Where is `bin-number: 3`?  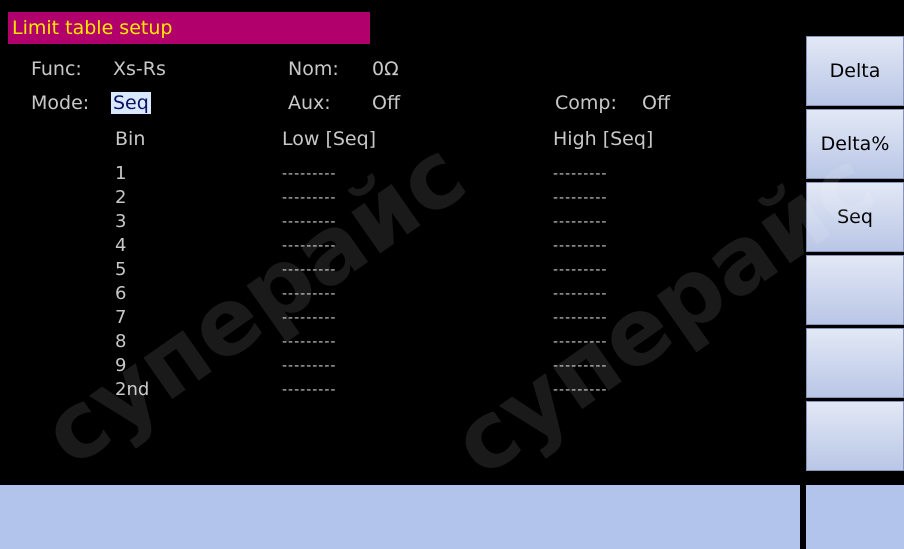
bin-number: 3 is located at coordinates (121, 221).